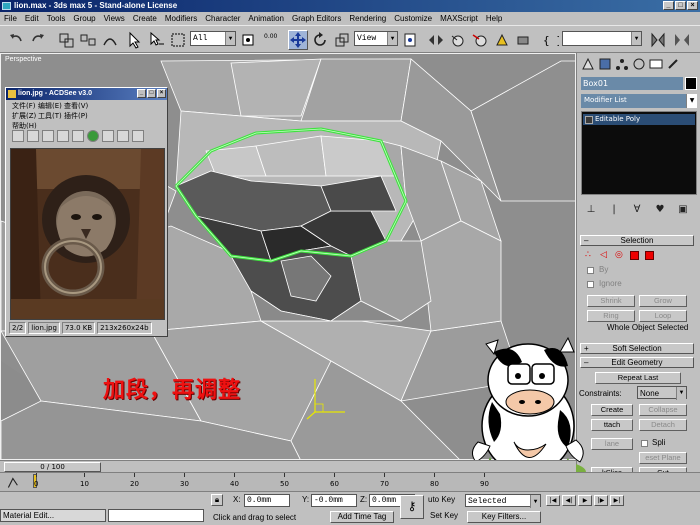 The image size is (700, 525). I want to click on motion-tab-icon, so click(639, 64).